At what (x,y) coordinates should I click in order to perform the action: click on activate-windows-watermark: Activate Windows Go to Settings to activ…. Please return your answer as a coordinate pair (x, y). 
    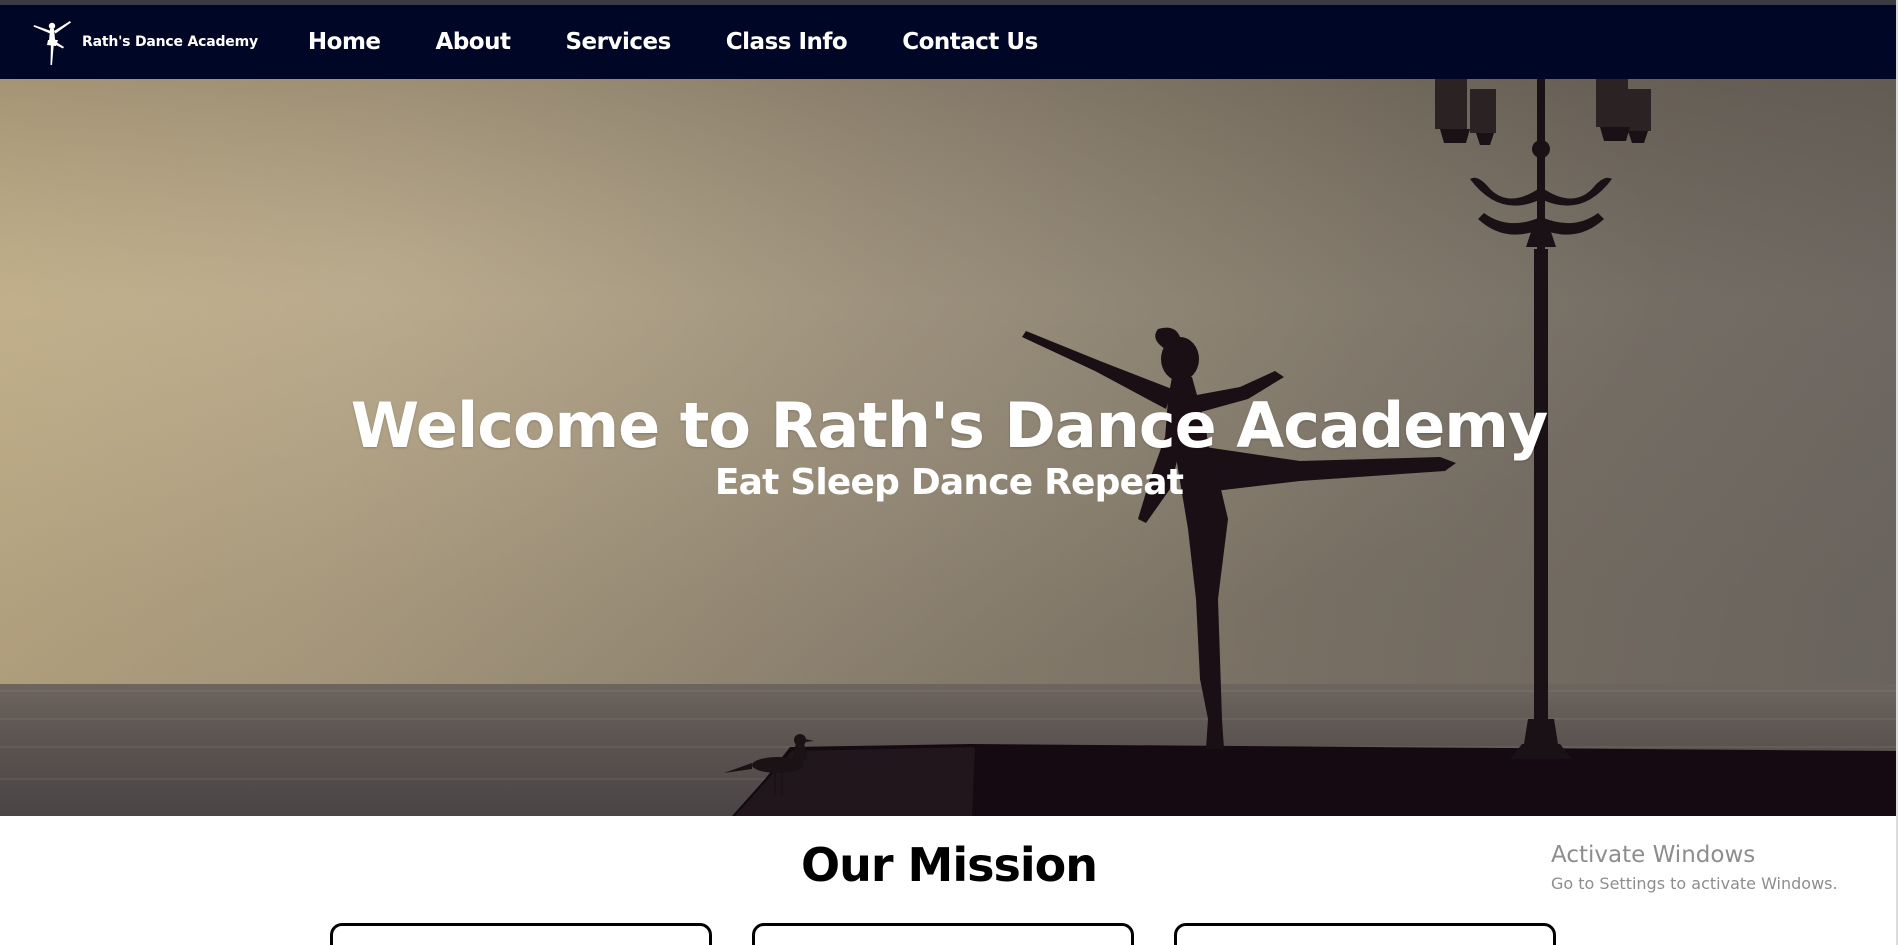
    Looking at the image, I should click on (1694, 867).